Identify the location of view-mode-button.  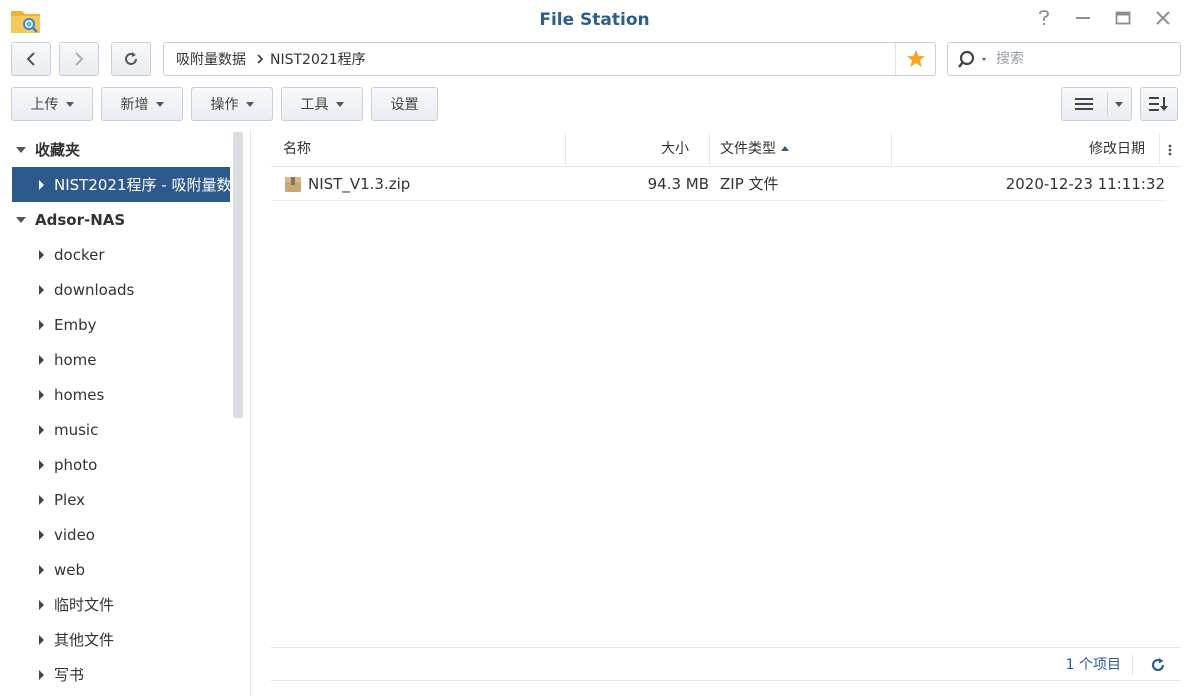
(1096, 104).